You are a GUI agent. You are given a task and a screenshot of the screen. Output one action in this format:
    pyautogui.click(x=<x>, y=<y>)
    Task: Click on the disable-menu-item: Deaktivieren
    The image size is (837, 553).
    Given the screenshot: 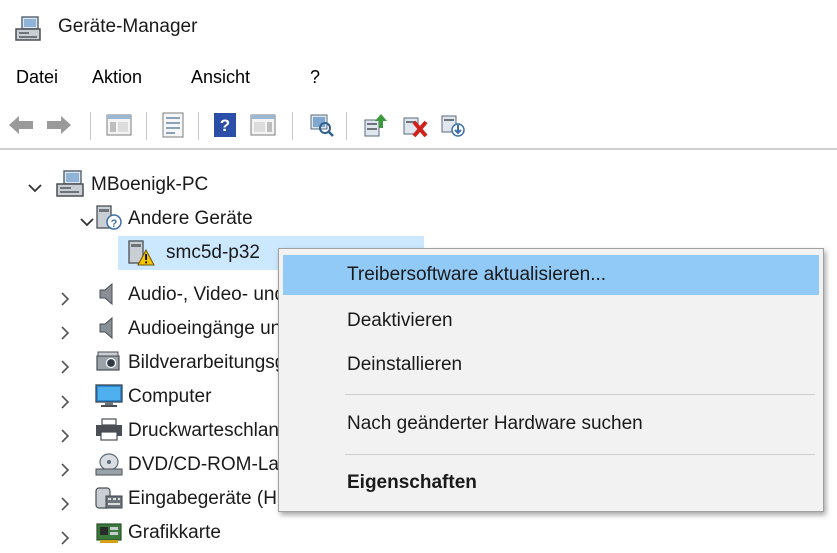 What is the action you would take?
    pyautogui.click(x=551, y=321)
    